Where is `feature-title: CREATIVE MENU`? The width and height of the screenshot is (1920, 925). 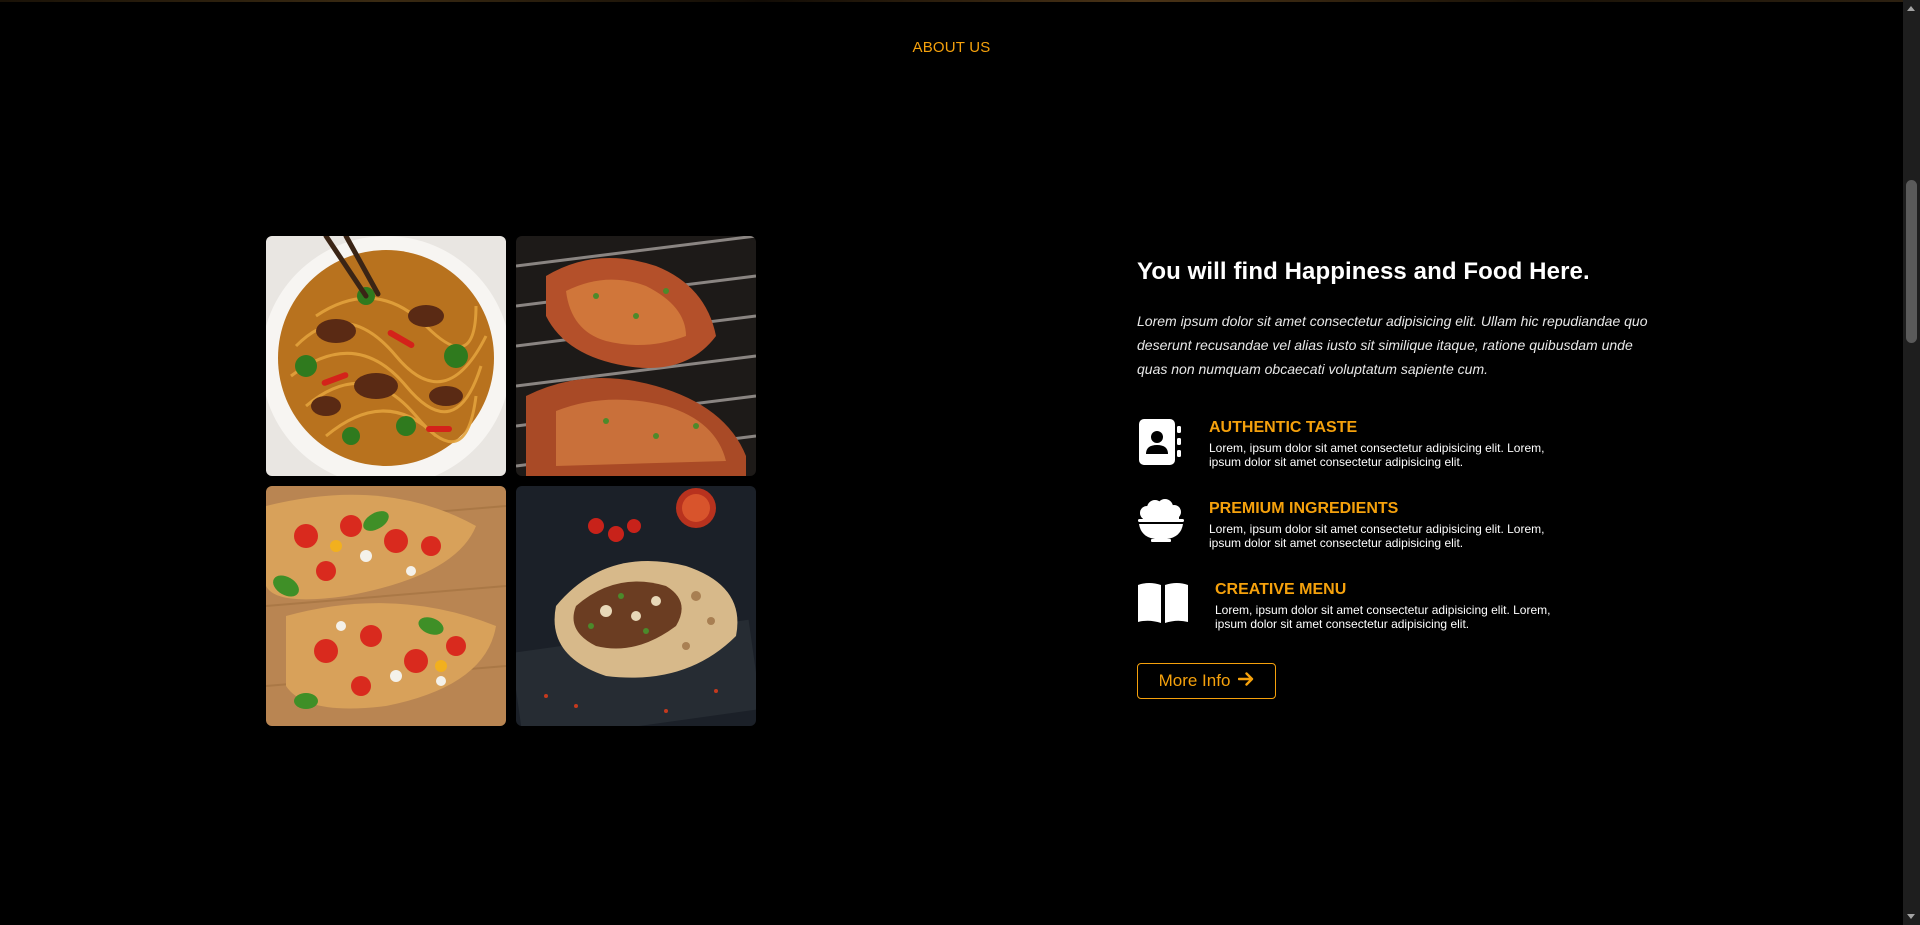 feature-title: CREATIVE MENU is located at coordinates (1281, 589).